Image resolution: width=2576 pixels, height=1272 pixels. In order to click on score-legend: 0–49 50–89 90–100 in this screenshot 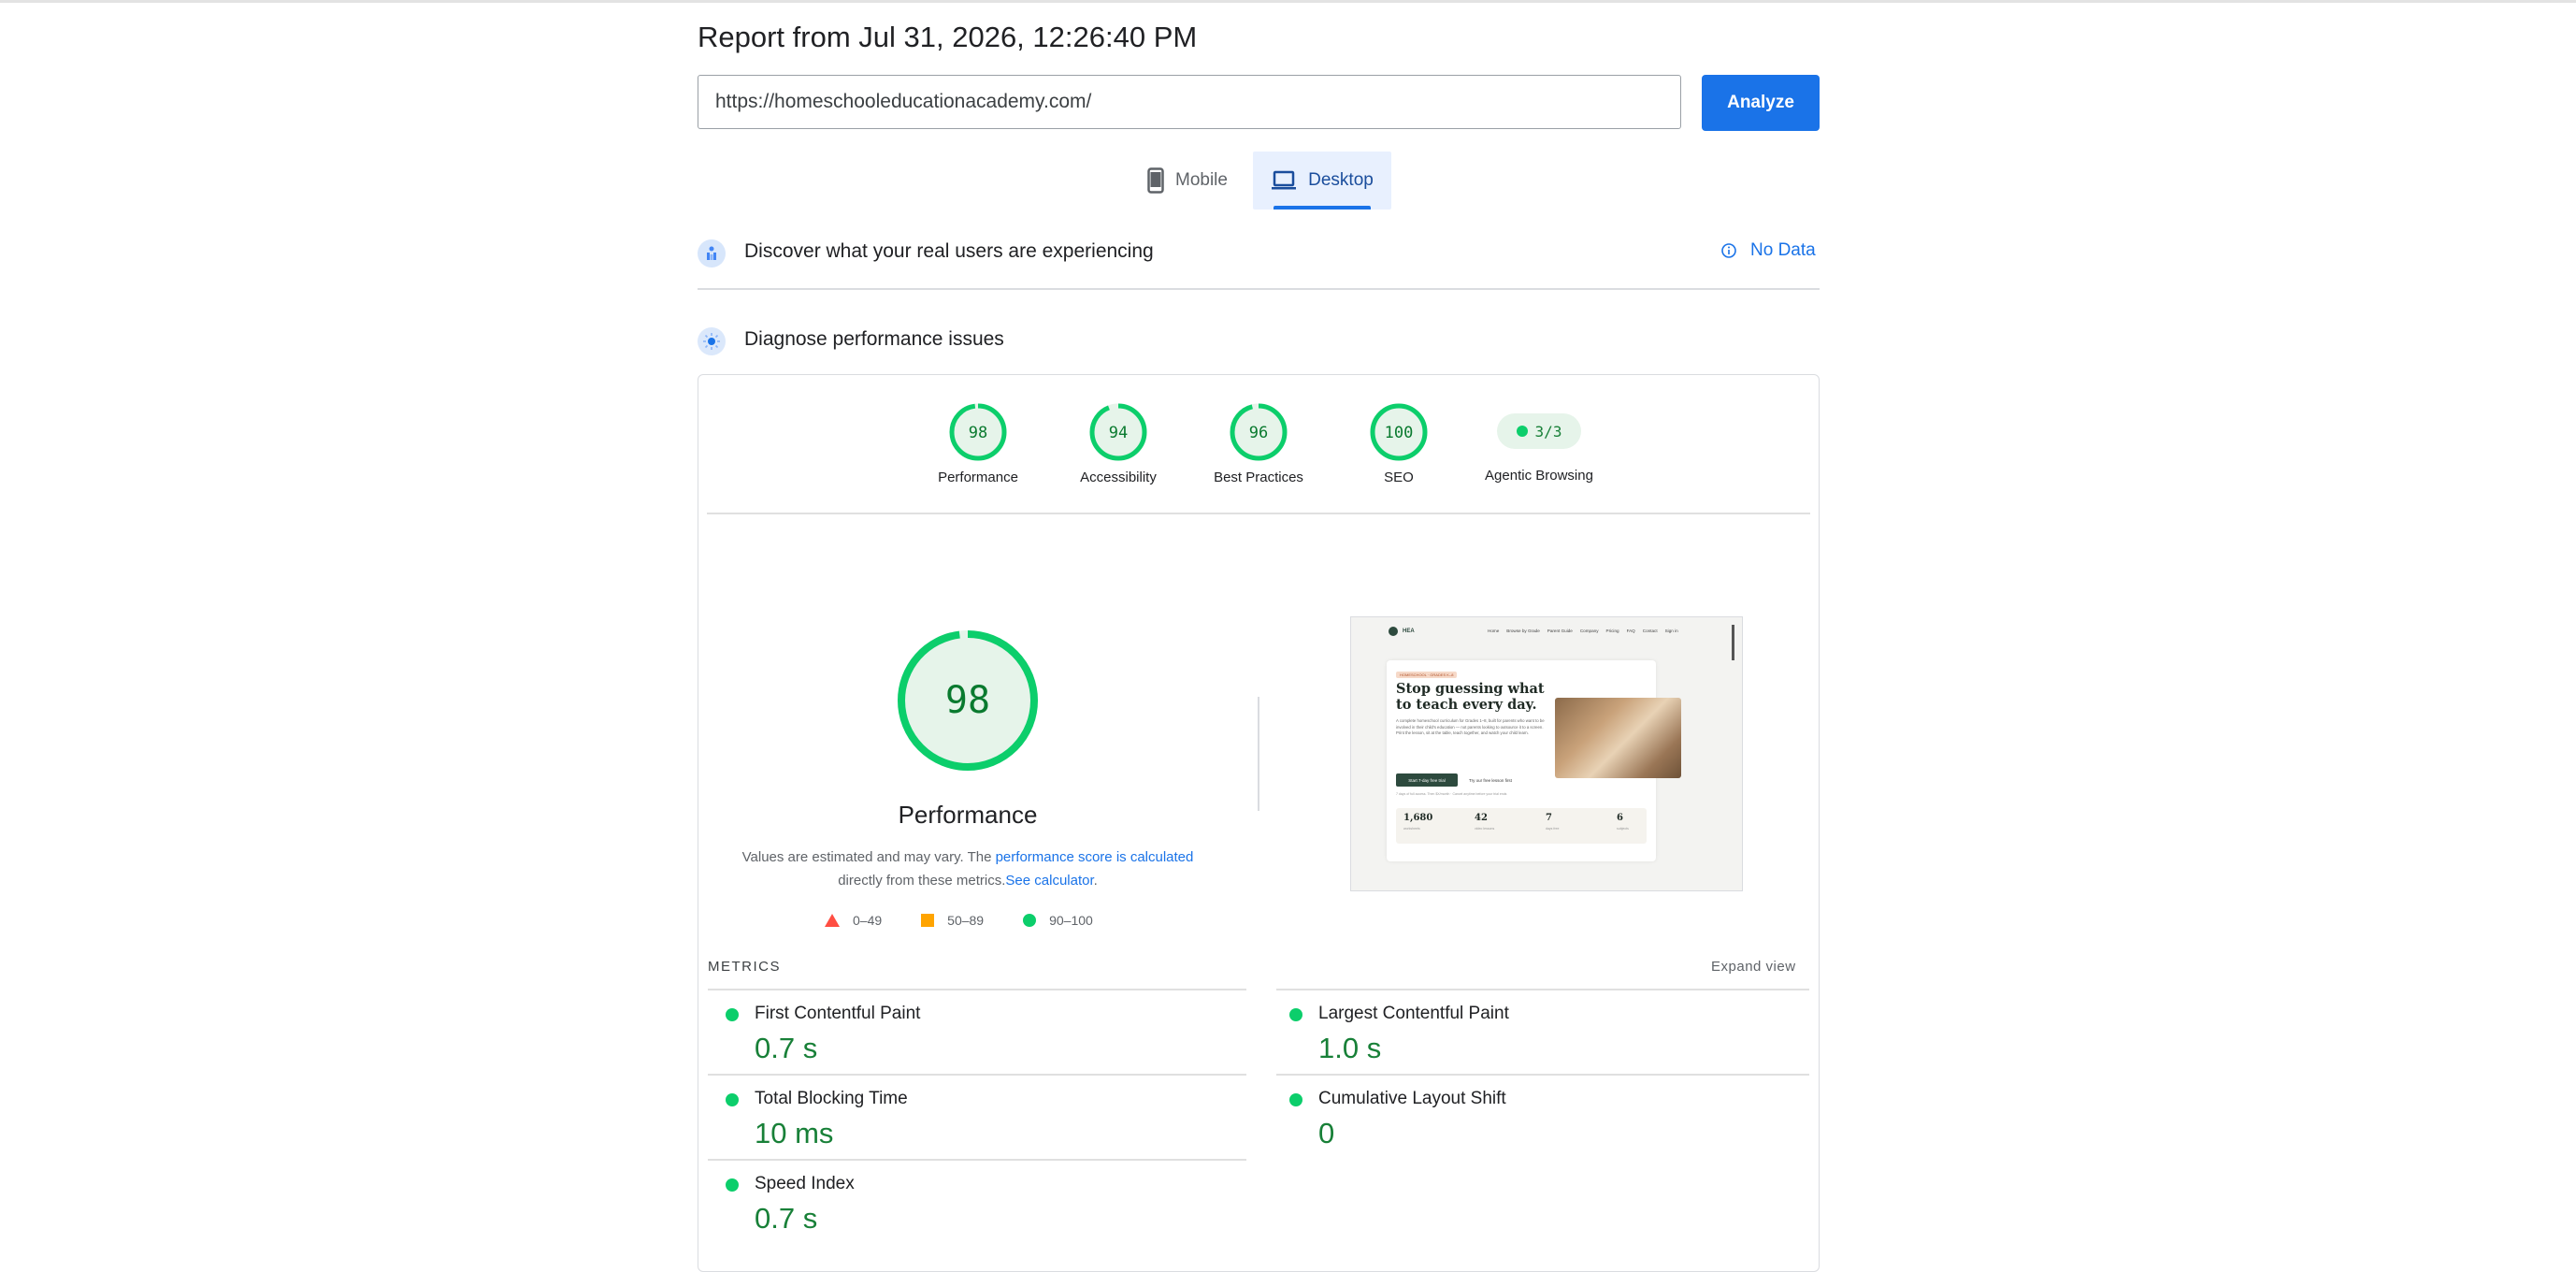, I will do `click(979, 920)`.